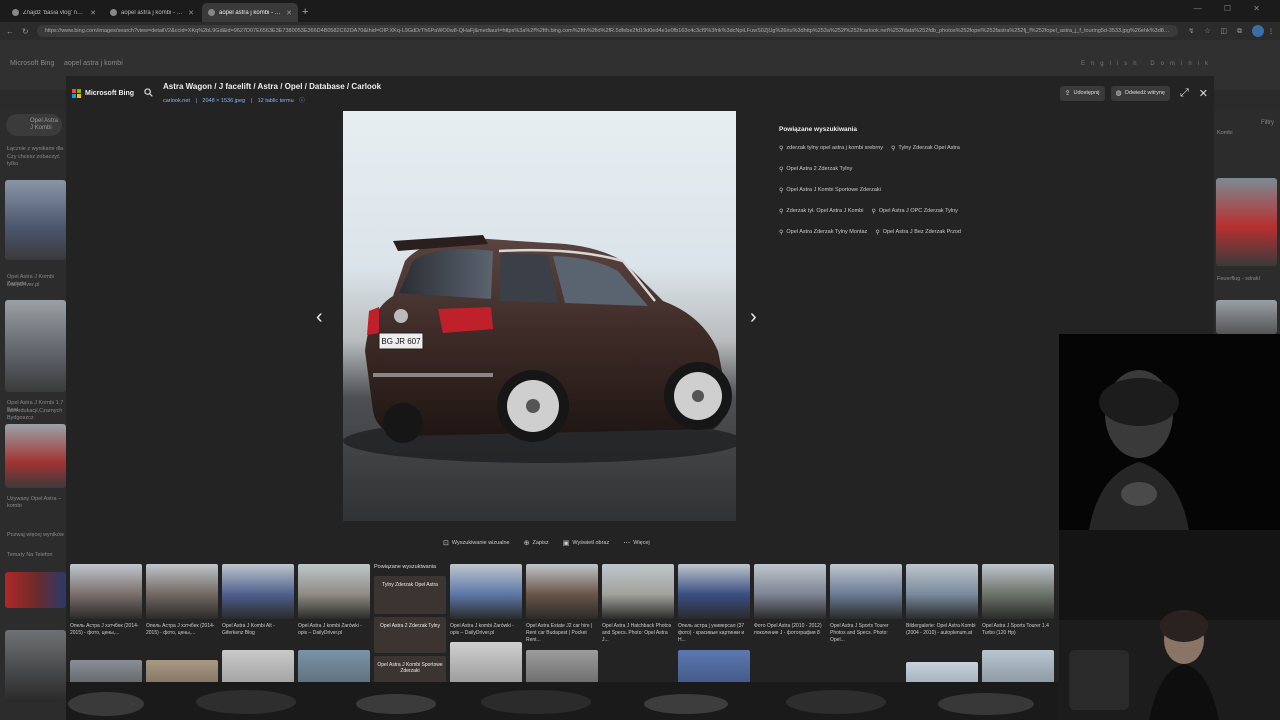  I want to click on toolbar-label: Więcej, so click(641, 543).